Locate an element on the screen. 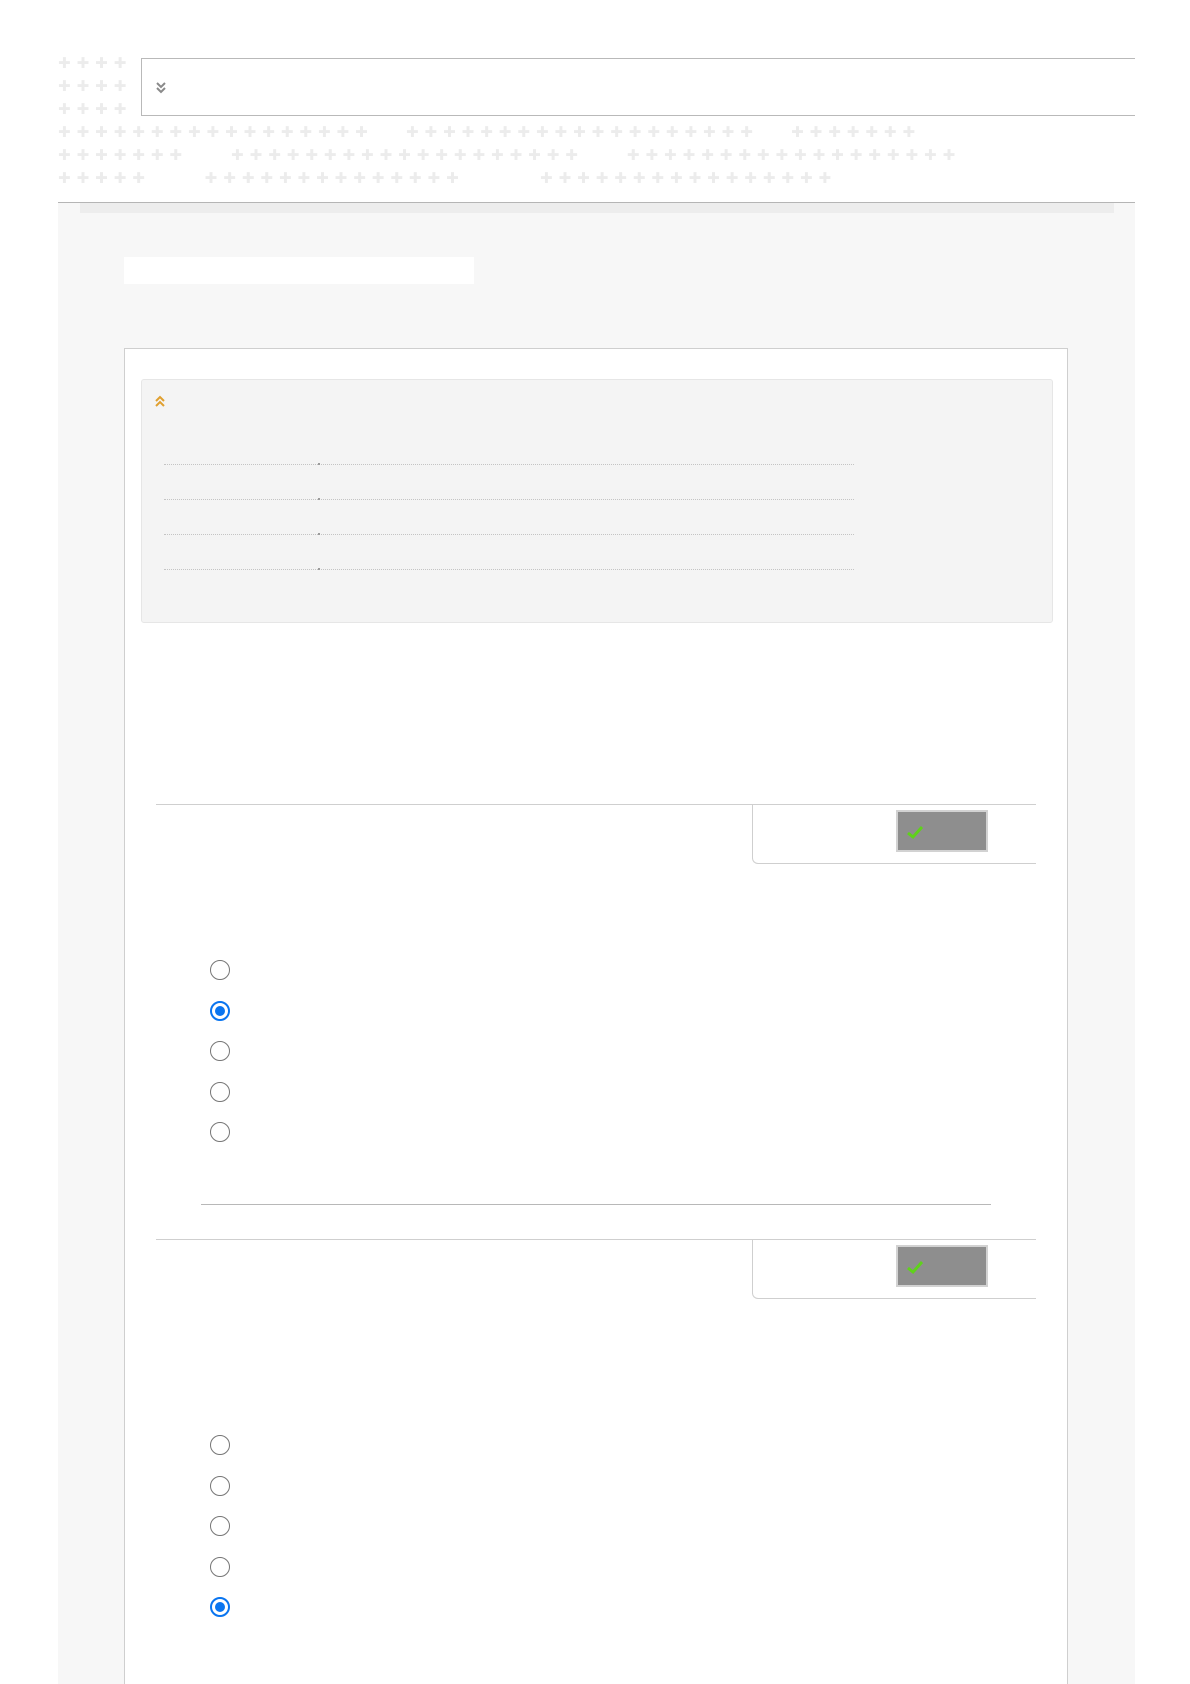 This screenshot has height=1684, width=1190. quiz-info-box is located at coordinates (597, 501).